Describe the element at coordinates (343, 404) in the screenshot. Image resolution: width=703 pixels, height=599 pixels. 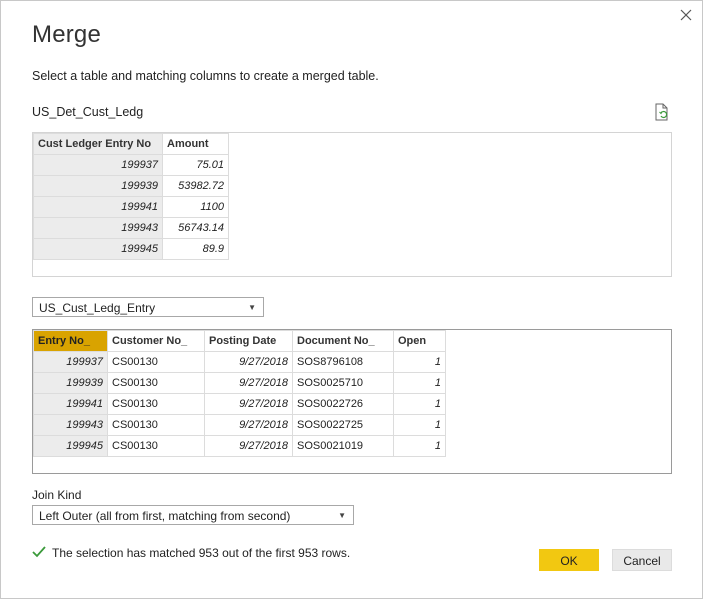
I see `table-cell: SOS0022726` at that location.